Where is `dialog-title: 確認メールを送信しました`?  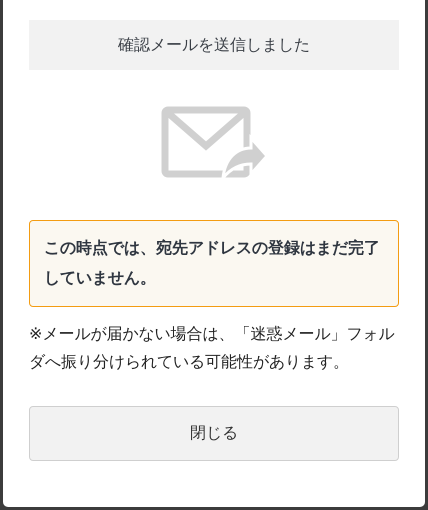 dialog-title: 確認メールを送信しました is located at coordinates (214, 45).